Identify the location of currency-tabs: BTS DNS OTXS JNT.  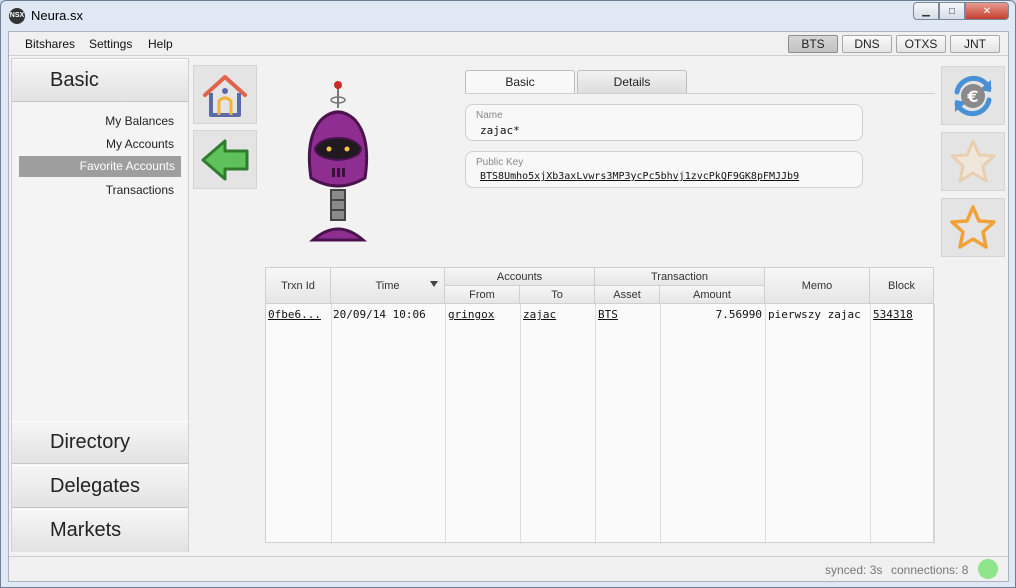
(894, 44).